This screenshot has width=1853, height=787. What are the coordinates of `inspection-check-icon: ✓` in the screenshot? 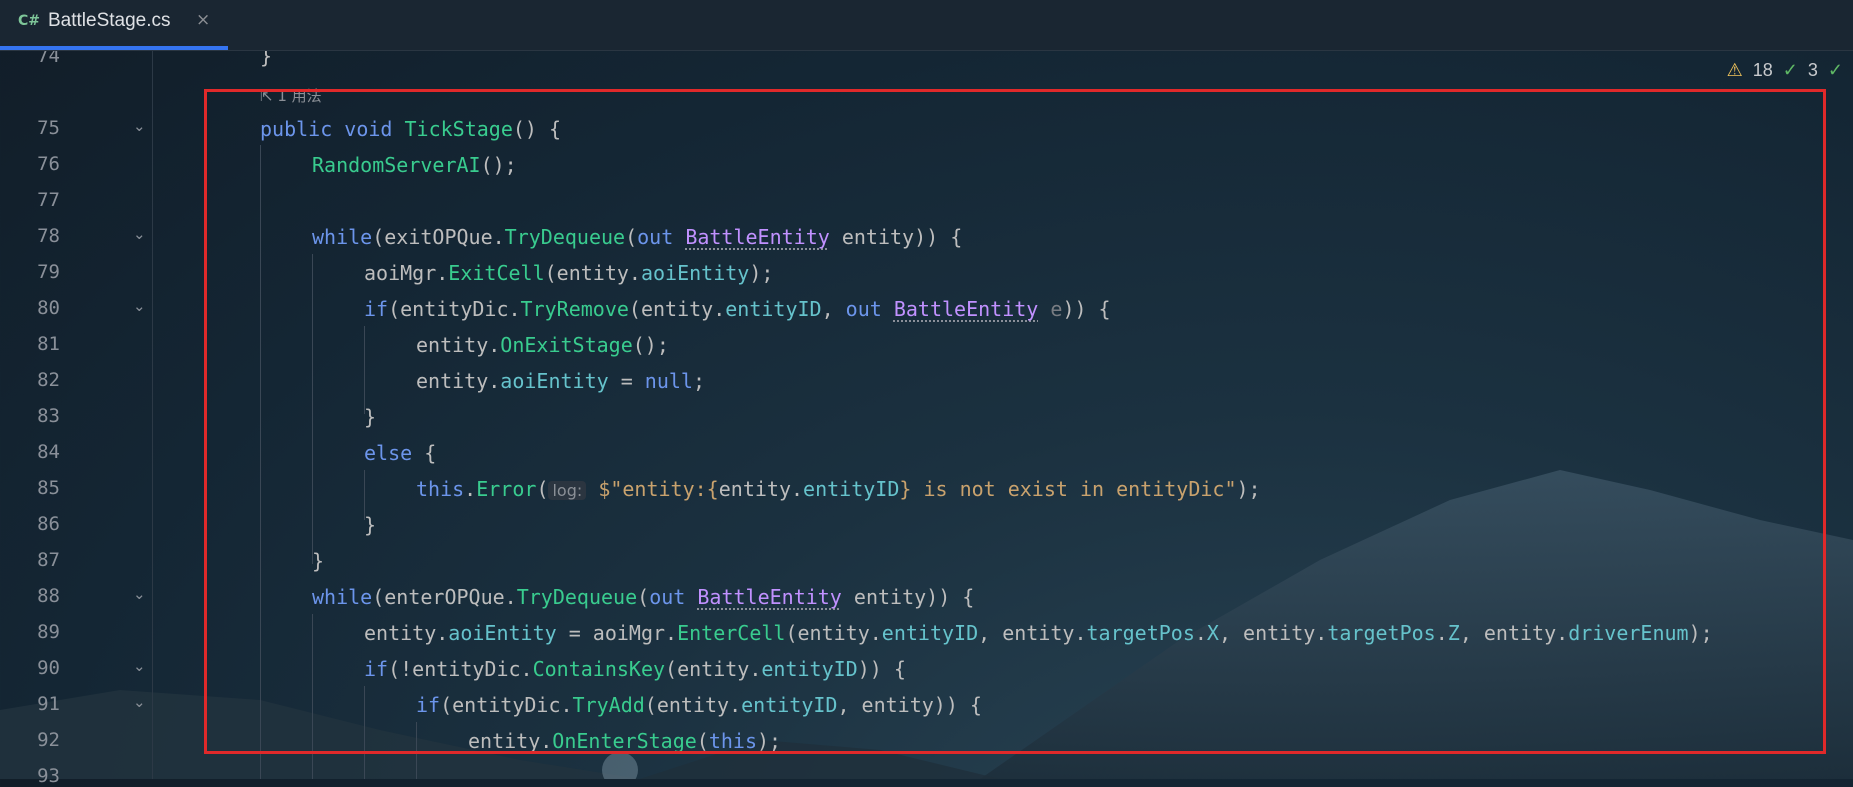 It's located at (1835, 70).